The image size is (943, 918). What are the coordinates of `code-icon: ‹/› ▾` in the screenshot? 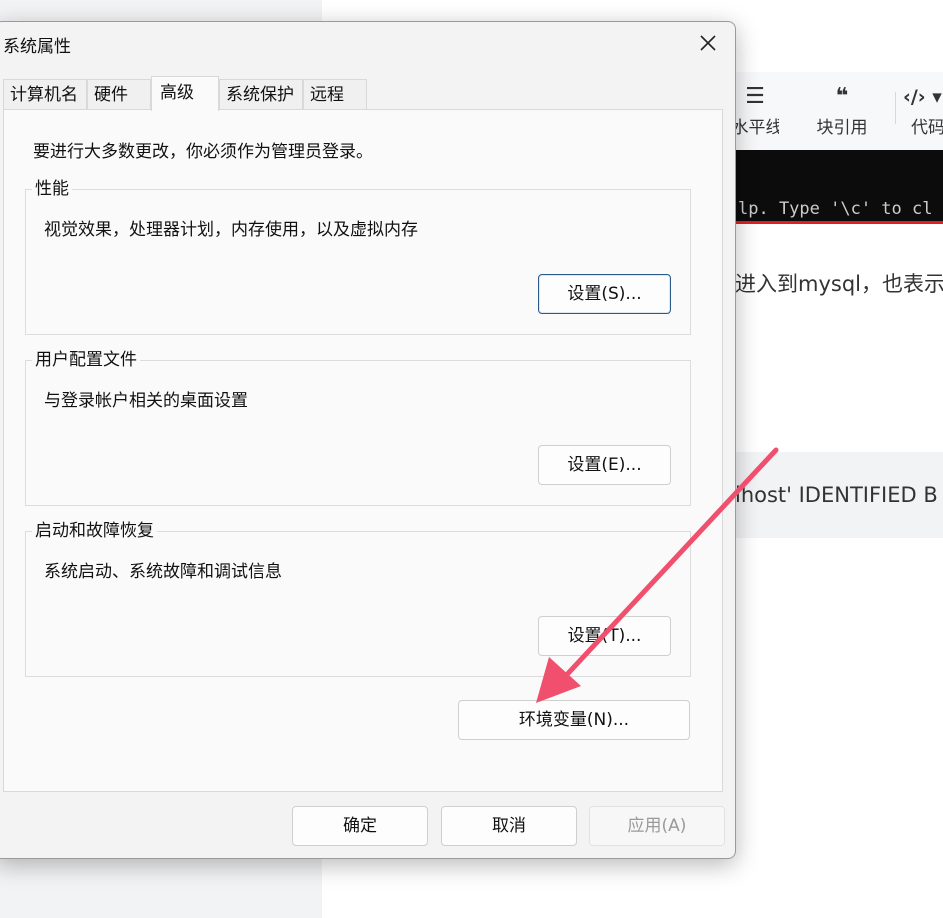 It's located at (922, 97).